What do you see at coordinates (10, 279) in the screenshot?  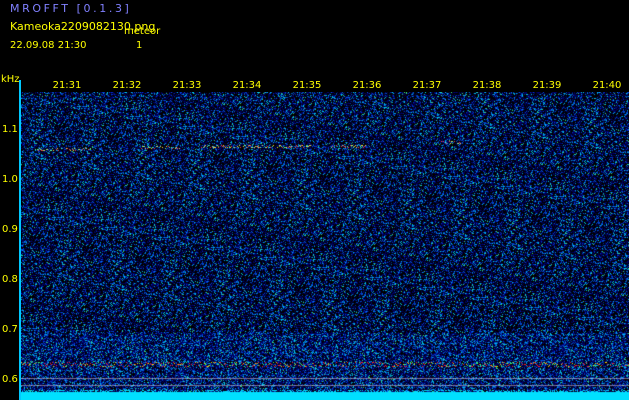 I see `y-tick-label: 0.8` at bounding box center [10, 279].